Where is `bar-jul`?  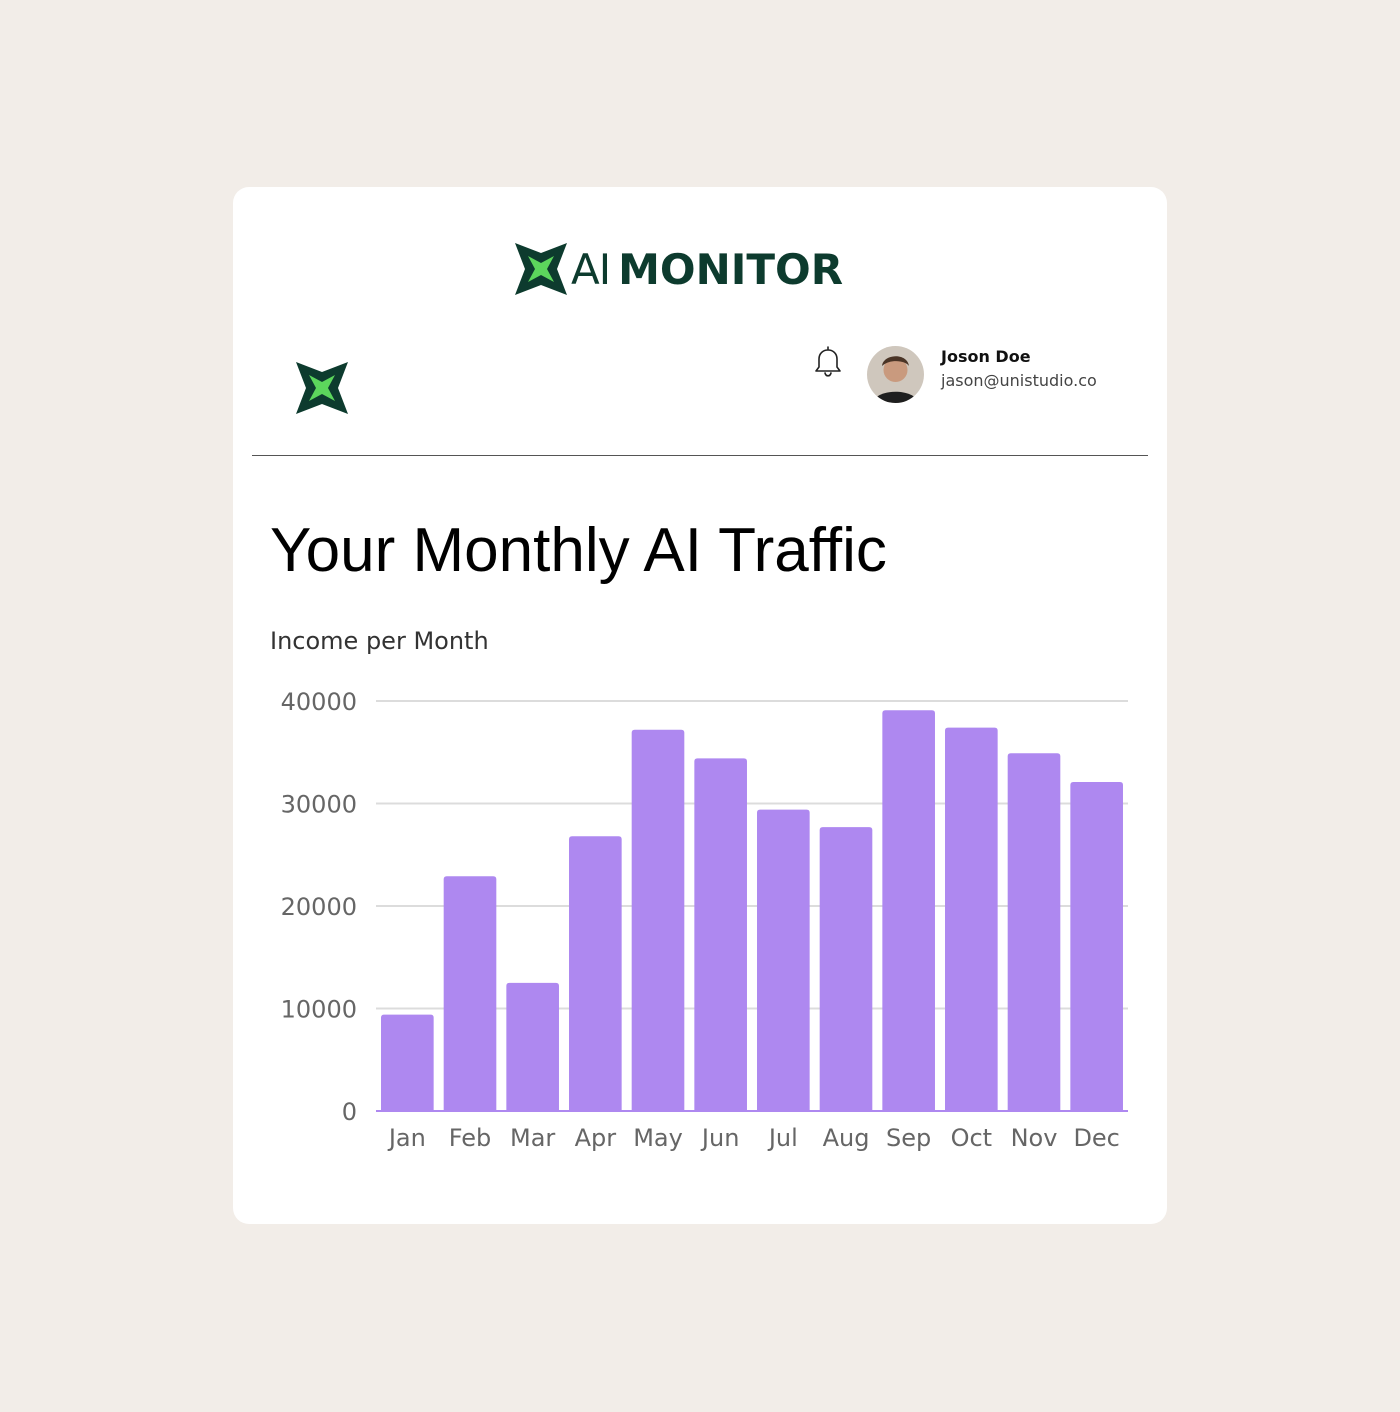 bar-jul is located at coordinates (783, 960).